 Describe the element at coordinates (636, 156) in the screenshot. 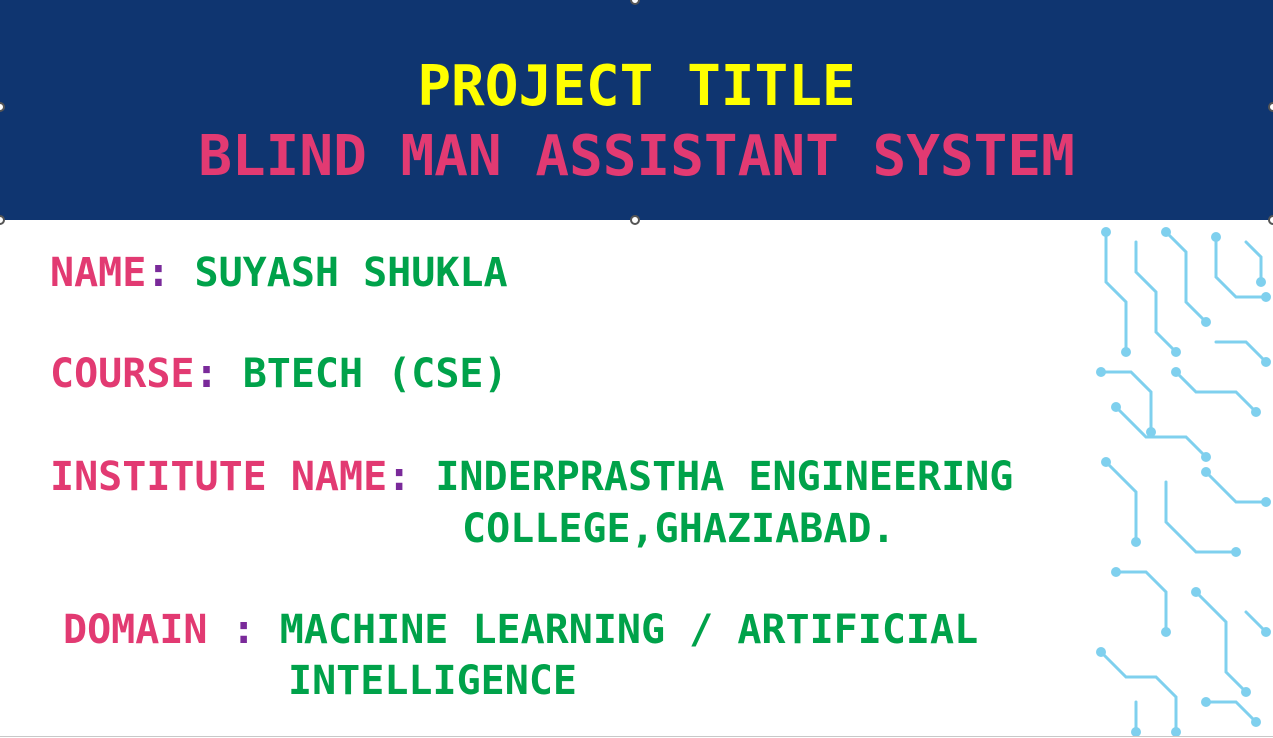

I see `project-title: BLIND MAN ASSISTANT SYSTEM` at that location.